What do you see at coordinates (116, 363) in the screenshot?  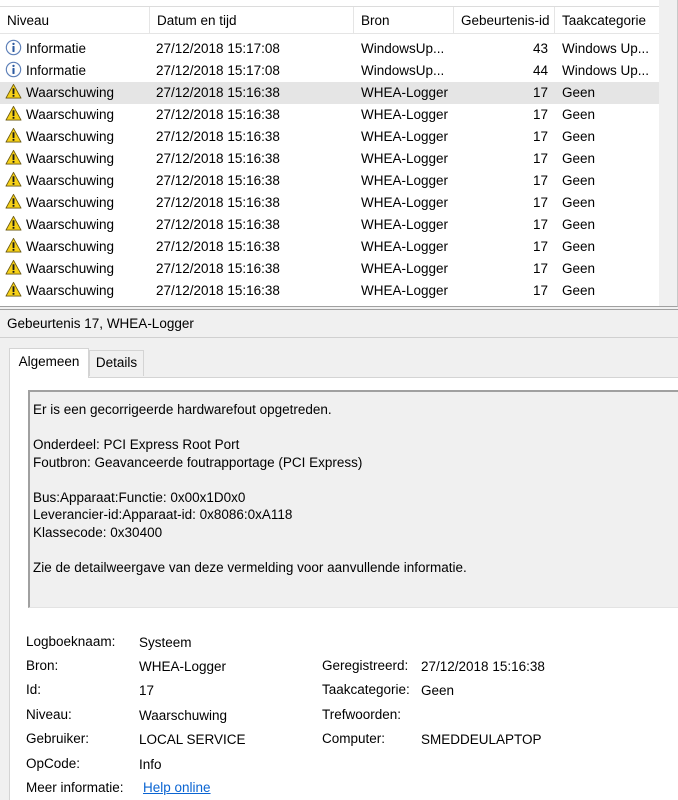 I see `tab-details: Details` at bounding box center [116, 363].